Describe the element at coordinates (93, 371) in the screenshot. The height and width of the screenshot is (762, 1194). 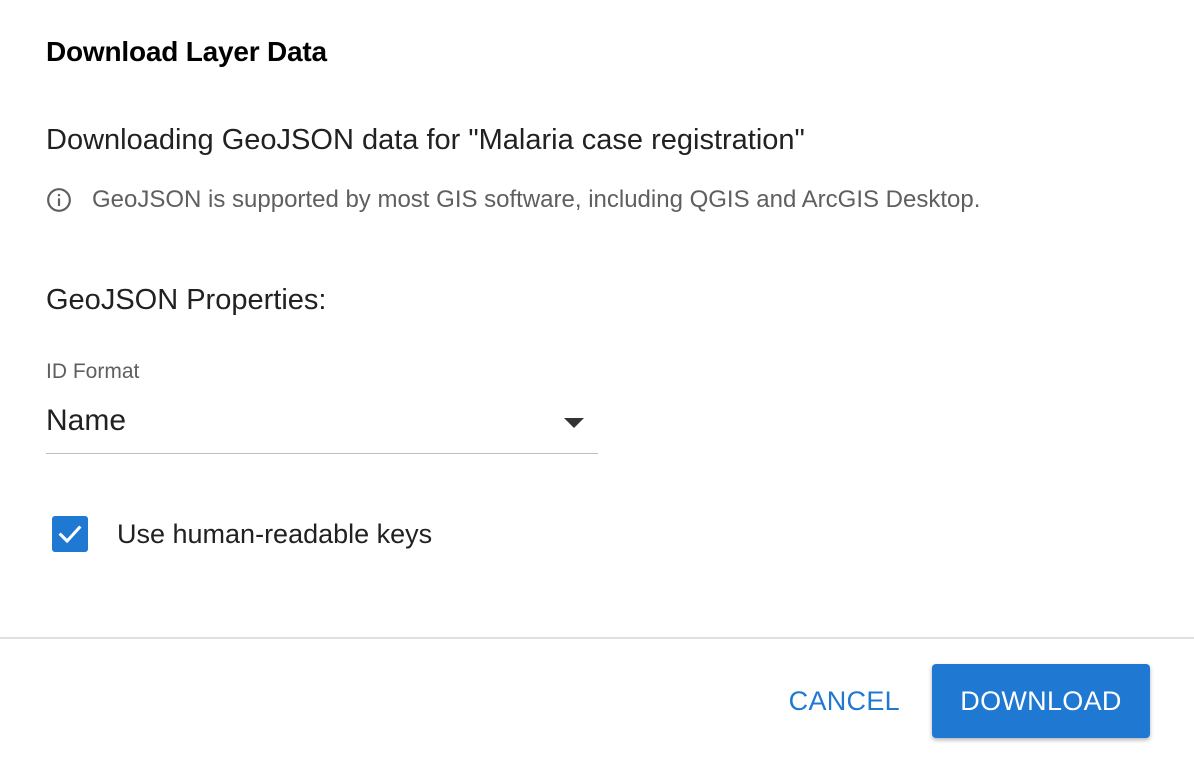
I see `id-format-label: ID Format` at that location.